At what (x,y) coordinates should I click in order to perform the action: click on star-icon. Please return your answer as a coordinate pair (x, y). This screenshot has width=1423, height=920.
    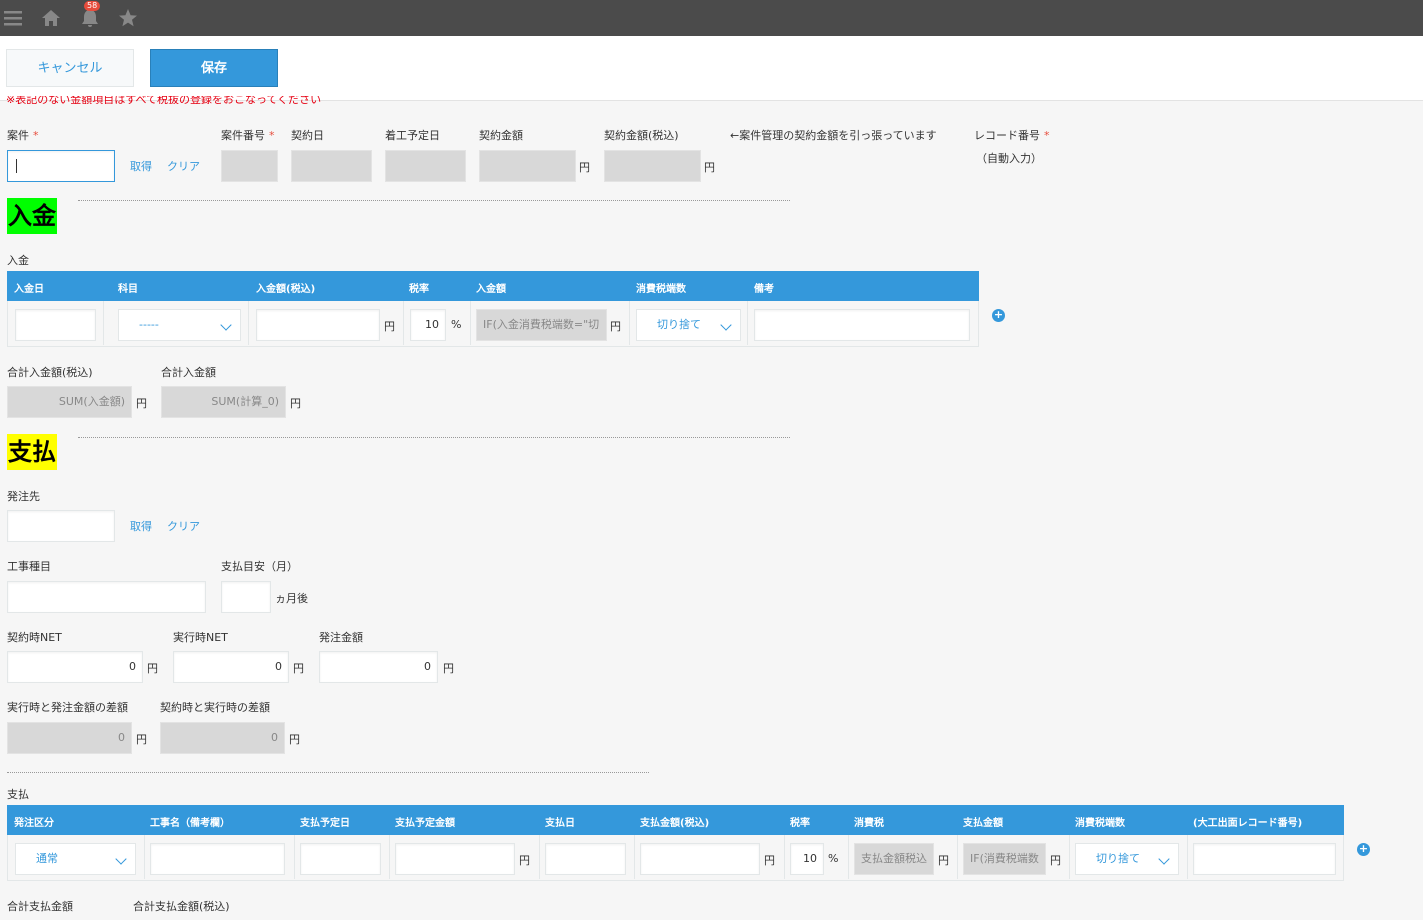
    Looking at the image, I should click on (128, 18).